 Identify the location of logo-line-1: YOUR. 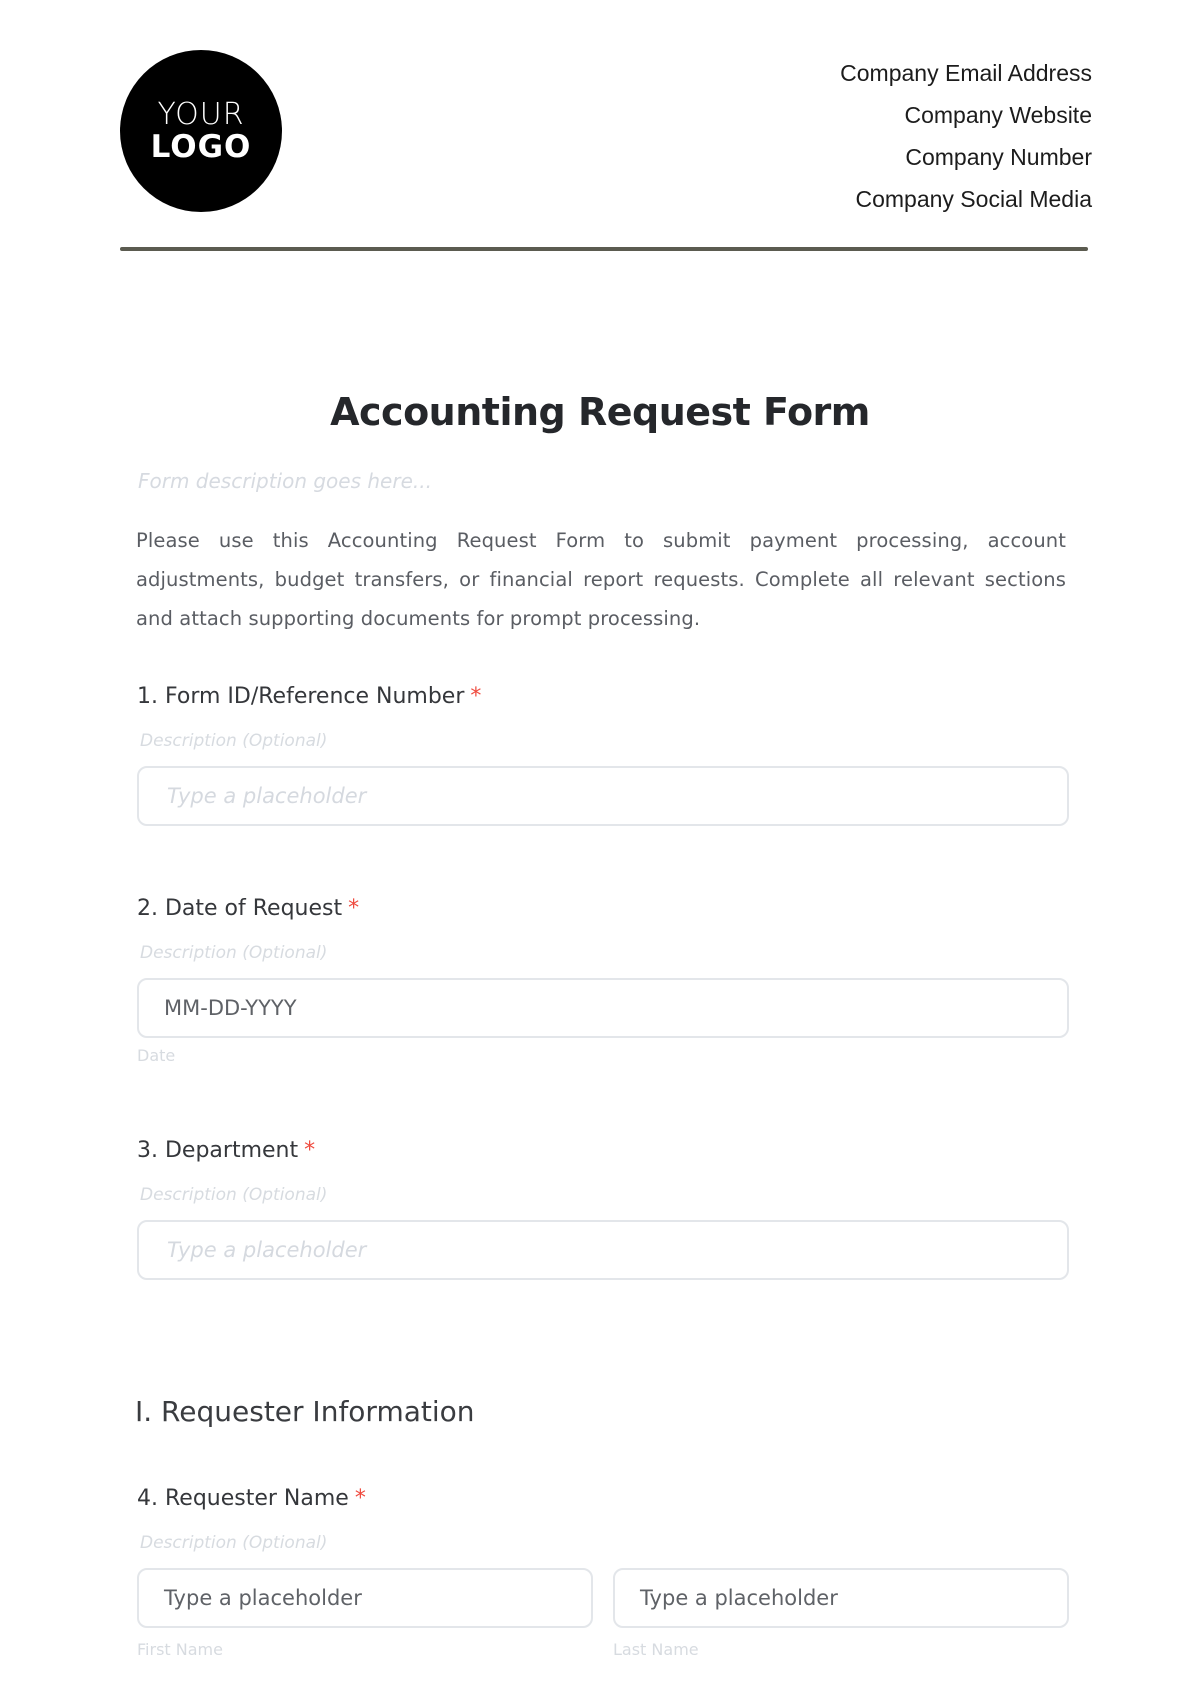
(201, 114).